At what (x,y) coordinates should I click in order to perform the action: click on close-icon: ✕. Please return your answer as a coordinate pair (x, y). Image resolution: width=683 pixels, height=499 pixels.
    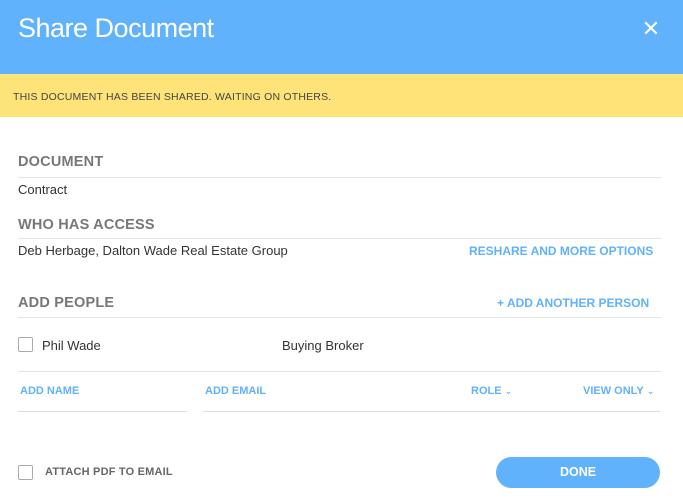
    Looking at the image, I should click on (651, 29).